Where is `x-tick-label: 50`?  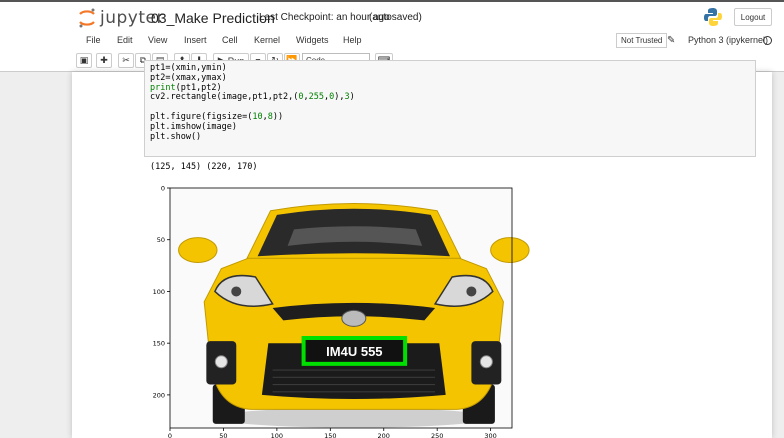
x-tick-label: 50 is located at coordinates (223, 435).